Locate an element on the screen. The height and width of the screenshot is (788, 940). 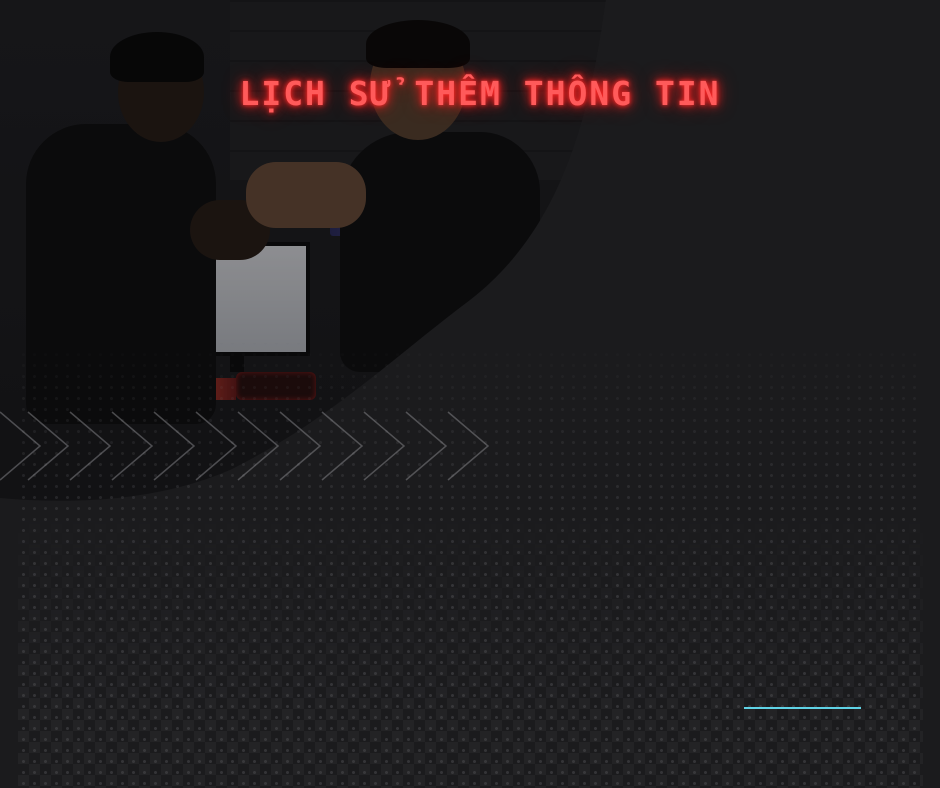
accent-line is located at coordinates (802, 708).